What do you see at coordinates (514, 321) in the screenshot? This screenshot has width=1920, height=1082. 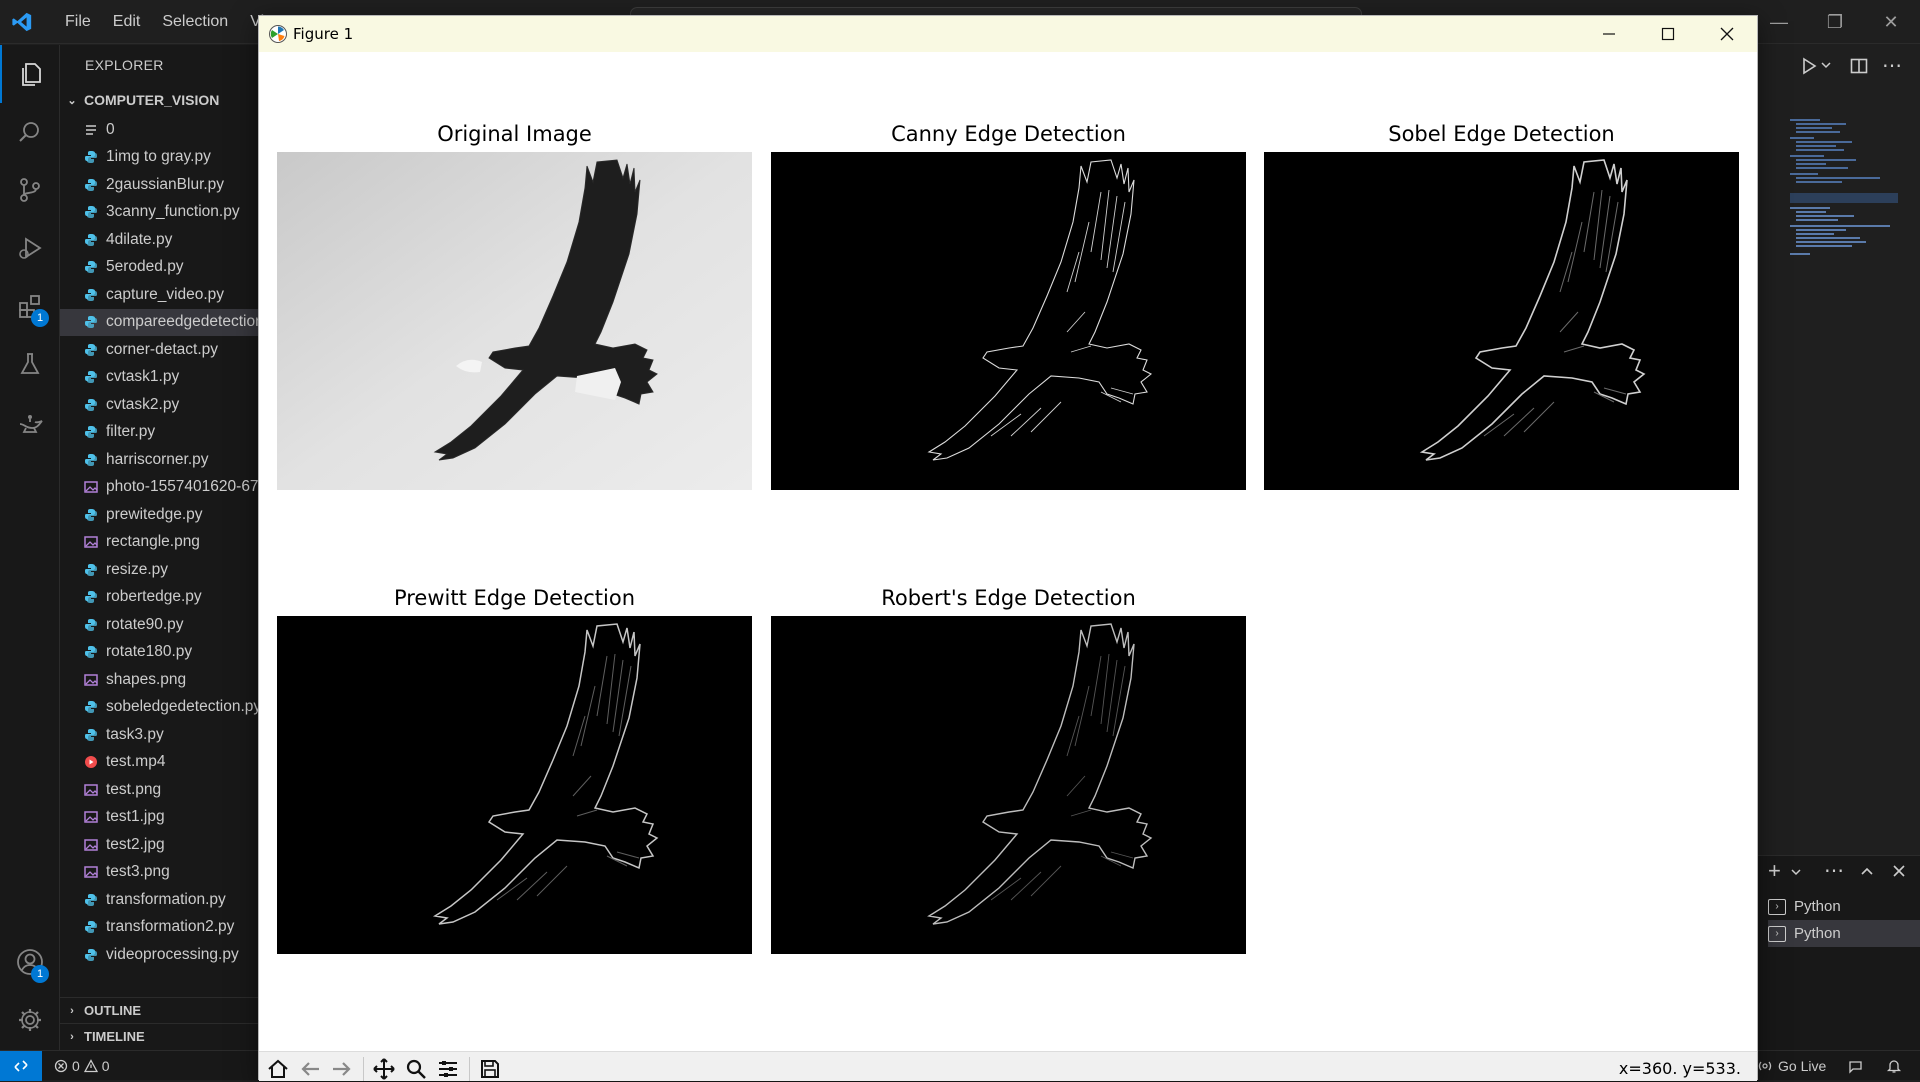 I see `original-image-axes` at bounding box center [514, 321].